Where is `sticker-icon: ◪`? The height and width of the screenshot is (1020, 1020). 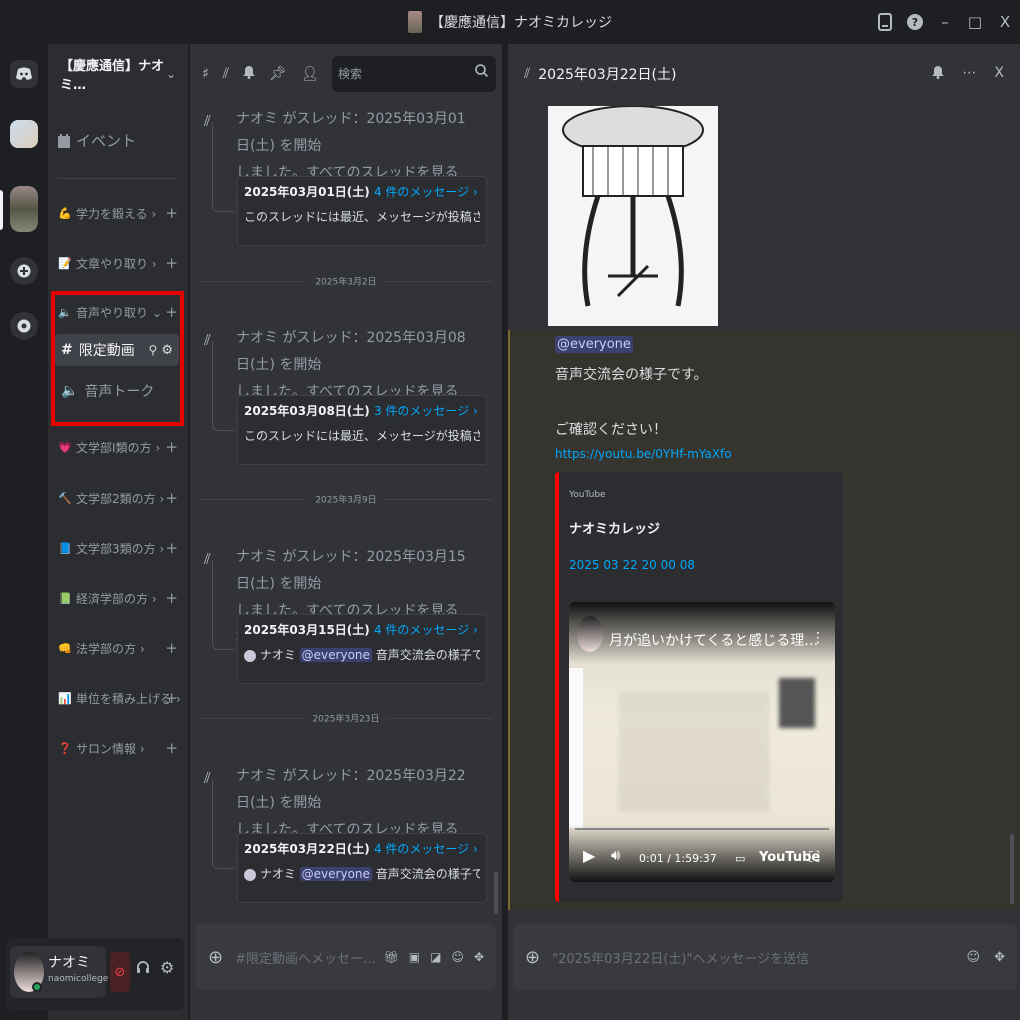 sticker-icon: ◪ is located at coordinates (435, 957).